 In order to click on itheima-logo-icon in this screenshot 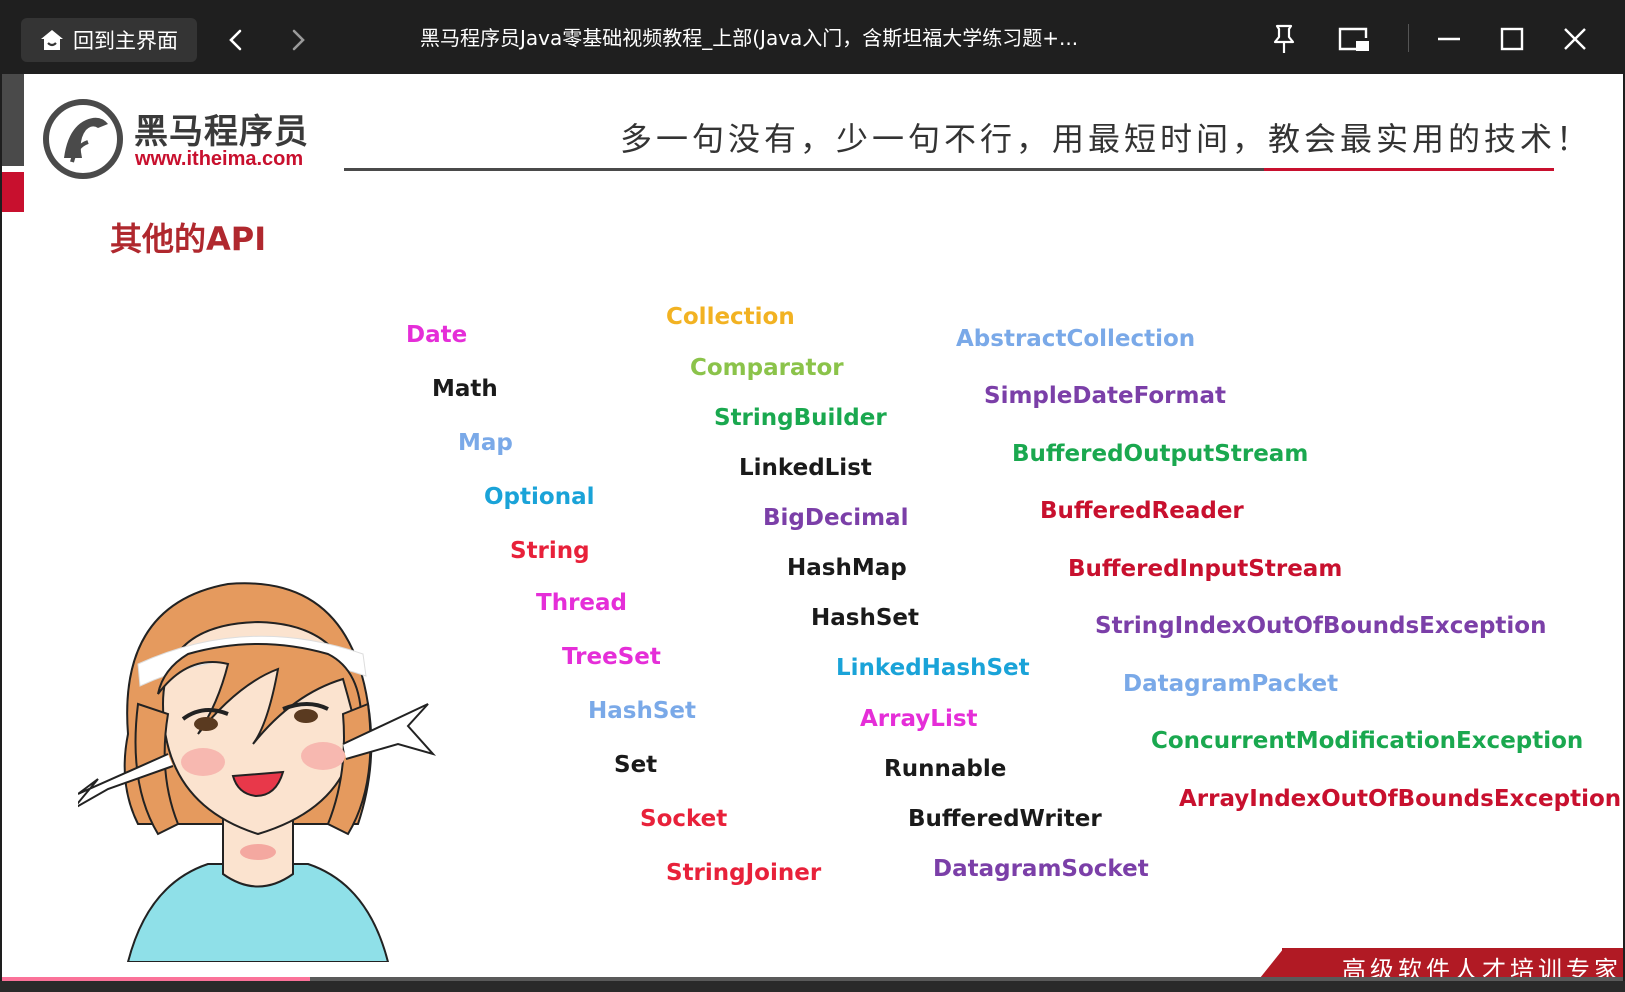, I will do `click(83, 139)`.